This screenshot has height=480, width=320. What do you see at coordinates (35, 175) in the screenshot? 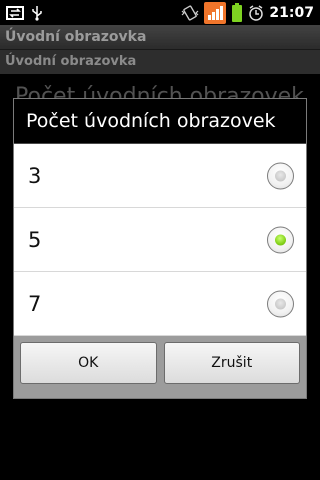
I see `option-label: 3` at bounding box center [35, 175].